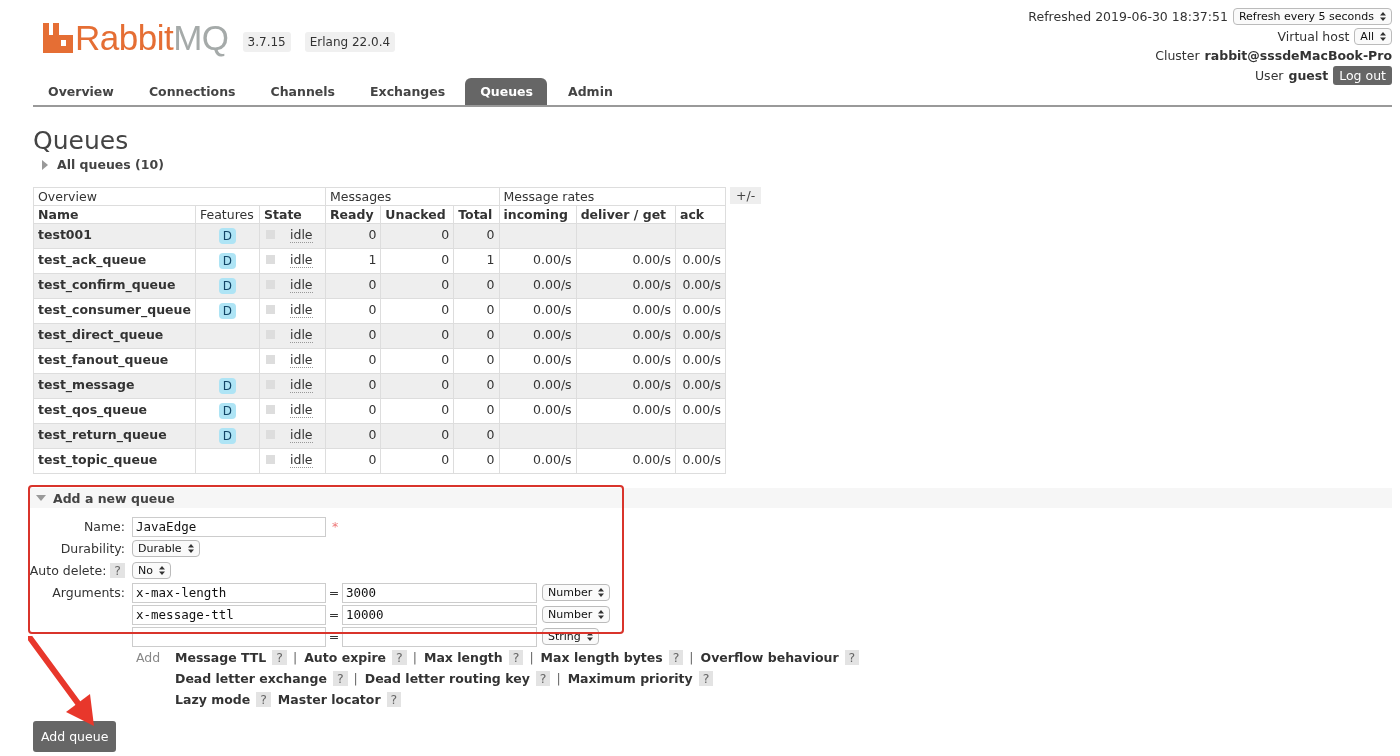 Image resolution: width=1400 pixels, height=756 pixels. What do you see at coordinates (114, 498) in the screenshot?
I see `section-title: Add a new queue` at bounding box center [114, 498].